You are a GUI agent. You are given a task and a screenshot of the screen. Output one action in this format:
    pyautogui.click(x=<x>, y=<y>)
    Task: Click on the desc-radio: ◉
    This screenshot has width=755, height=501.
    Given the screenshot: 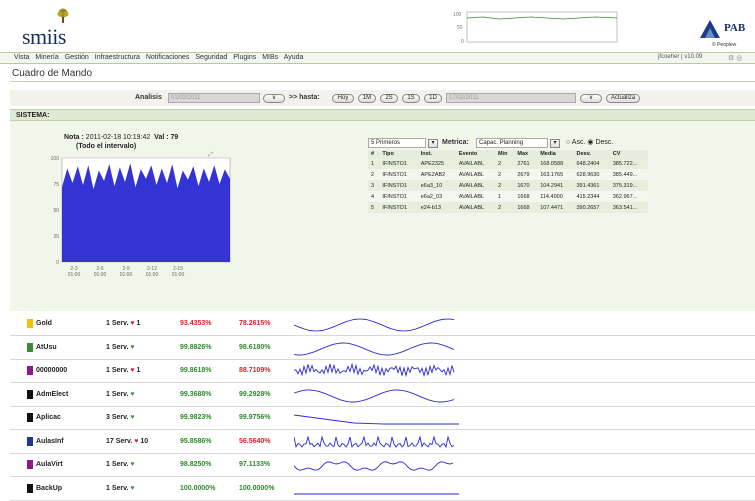 What is the action you would take?
    pyautogui.click(x=590, y=142)
    